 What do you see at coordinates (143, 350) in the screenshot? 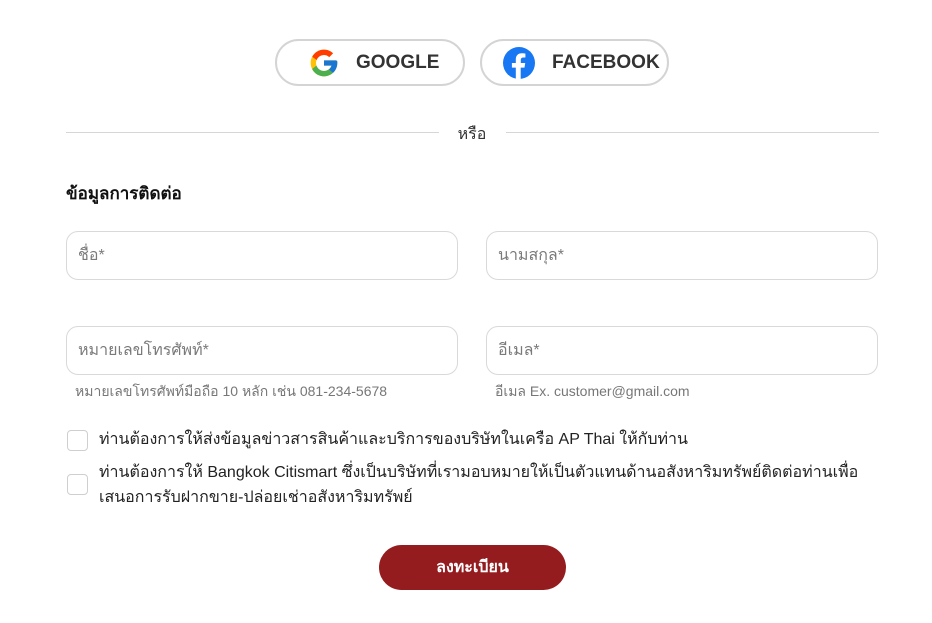
I see `phone-placeholder: หมายเลขโทรศัพท์*` at bounding box center [143, 350].